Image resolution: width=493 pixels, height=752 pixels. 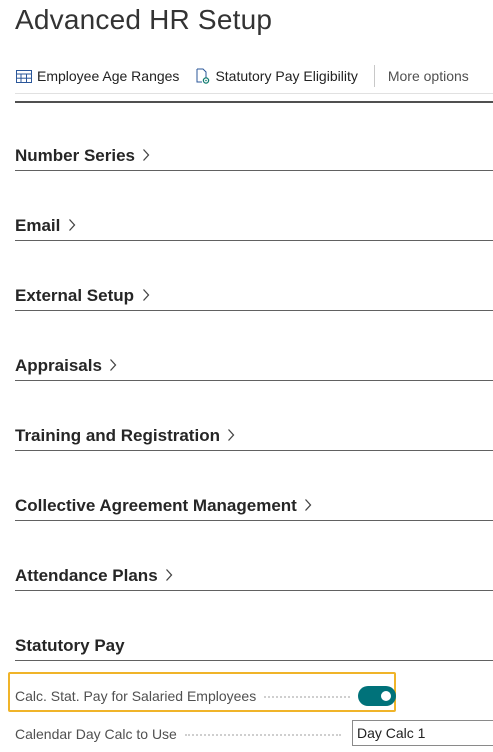 What do you see at coordinates (136, 696) in the screenshot?
I see `calc-stat-pay-label: Calc. Stat. Pay for Salaried Employees` at bounding box center [136, 696].